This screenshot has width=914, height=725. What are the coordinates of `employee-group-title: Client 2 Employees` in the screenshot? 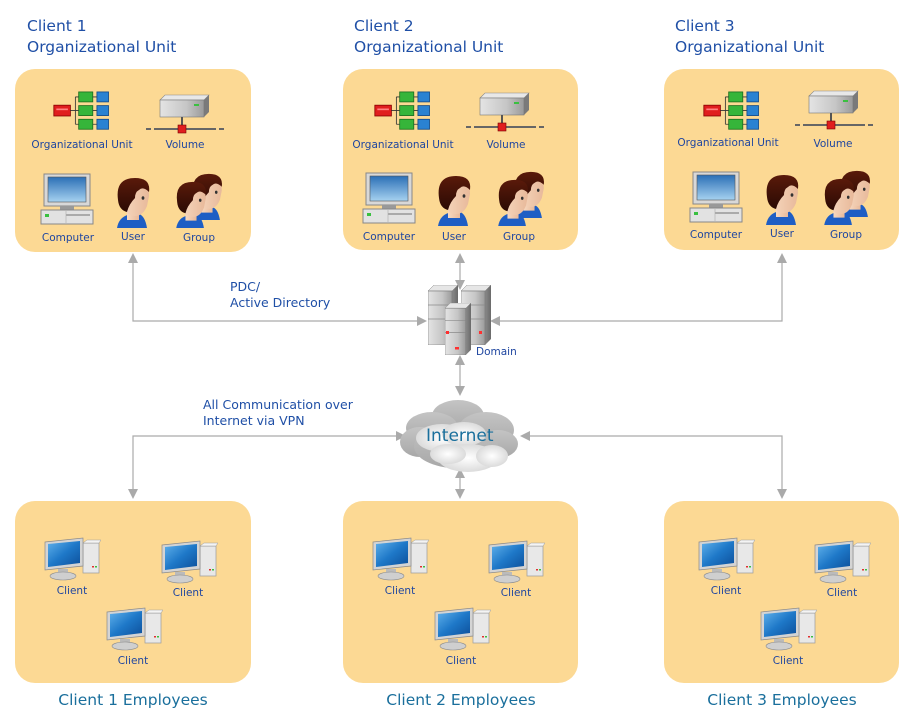 It's located at (461, 700).